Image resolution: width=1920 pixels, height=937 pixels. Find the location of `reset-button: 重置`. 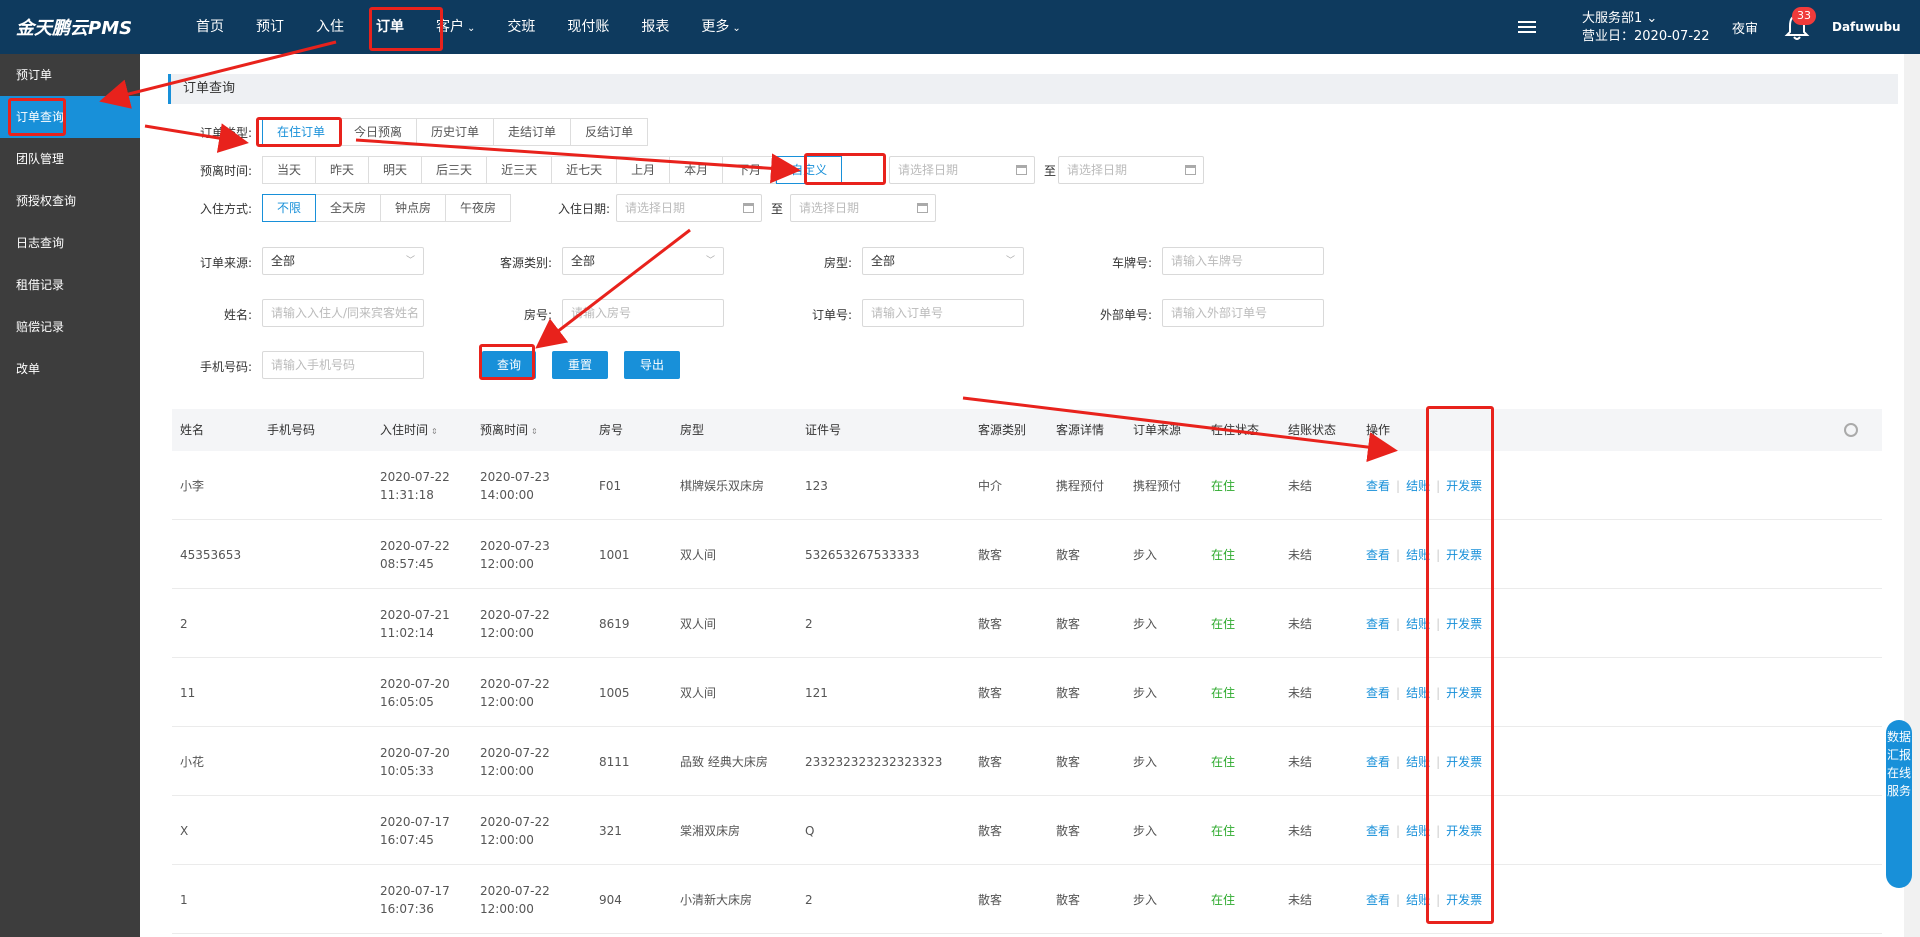

reset-button: 重置 is located at coordinates (580, 365).